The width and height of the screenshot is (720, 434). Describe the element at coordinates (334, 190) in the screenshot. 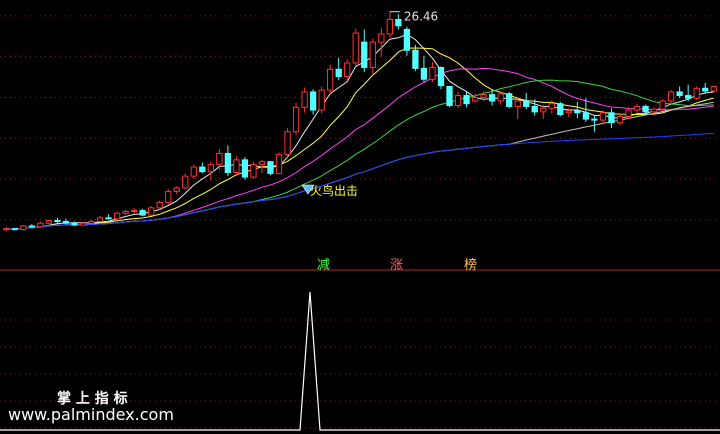

I see `signal-label: 火鸟出击` at that location.